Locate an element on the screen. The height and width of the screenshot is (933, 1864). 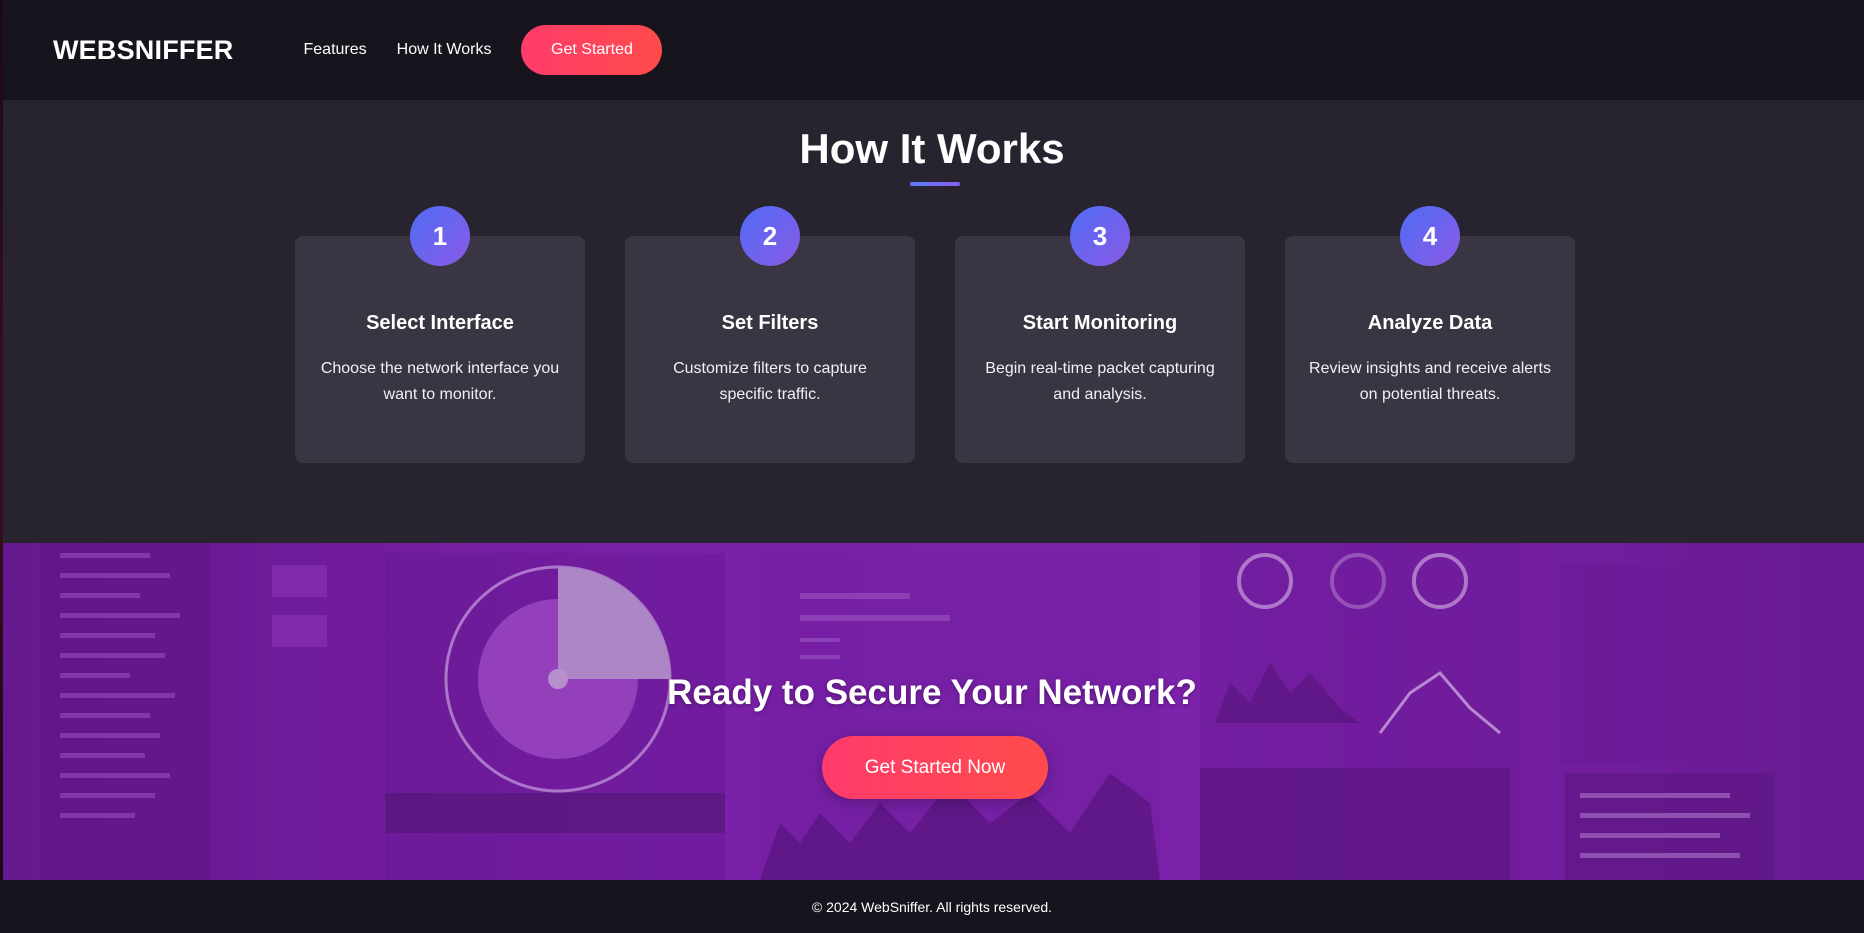
get-started-button: Get Started is located at coordinates (592, 50).